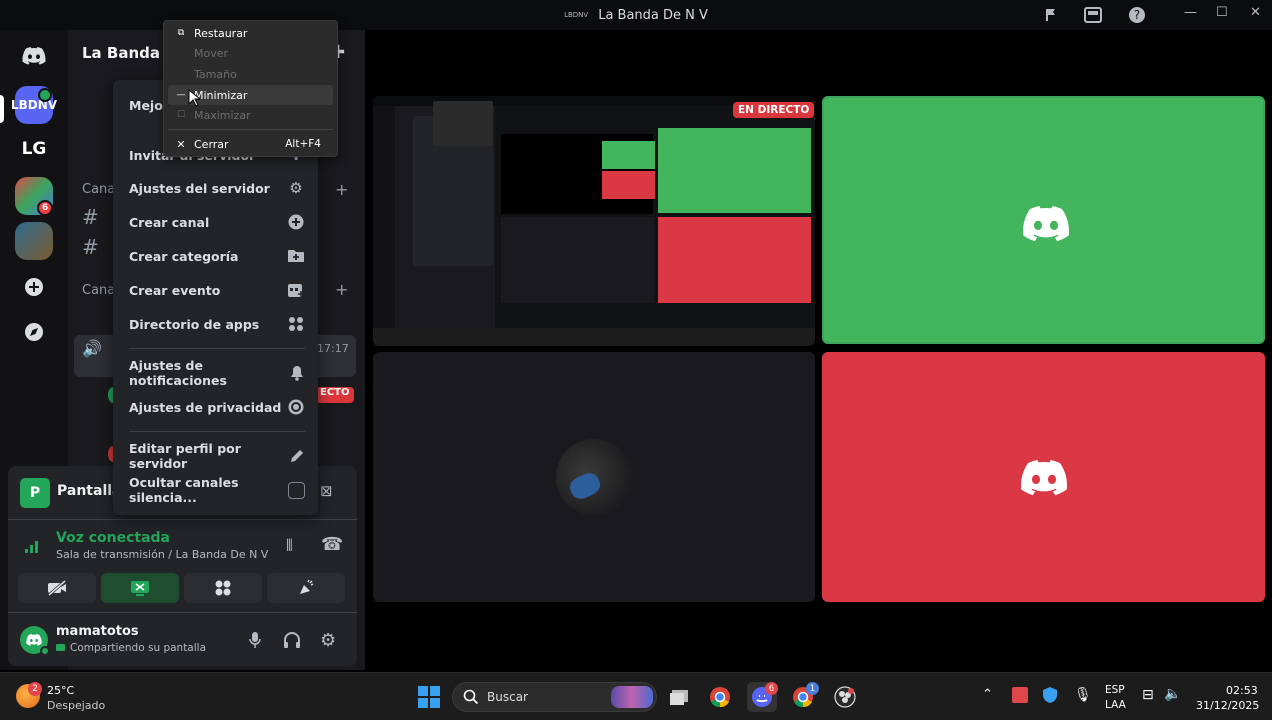 The height and width of the screenshot is (720, 1272). What do you see at coordinates (326, 491) in the screenshot?
I see `stop-stream-icon: ⊠` at bounding box center [326, 491].